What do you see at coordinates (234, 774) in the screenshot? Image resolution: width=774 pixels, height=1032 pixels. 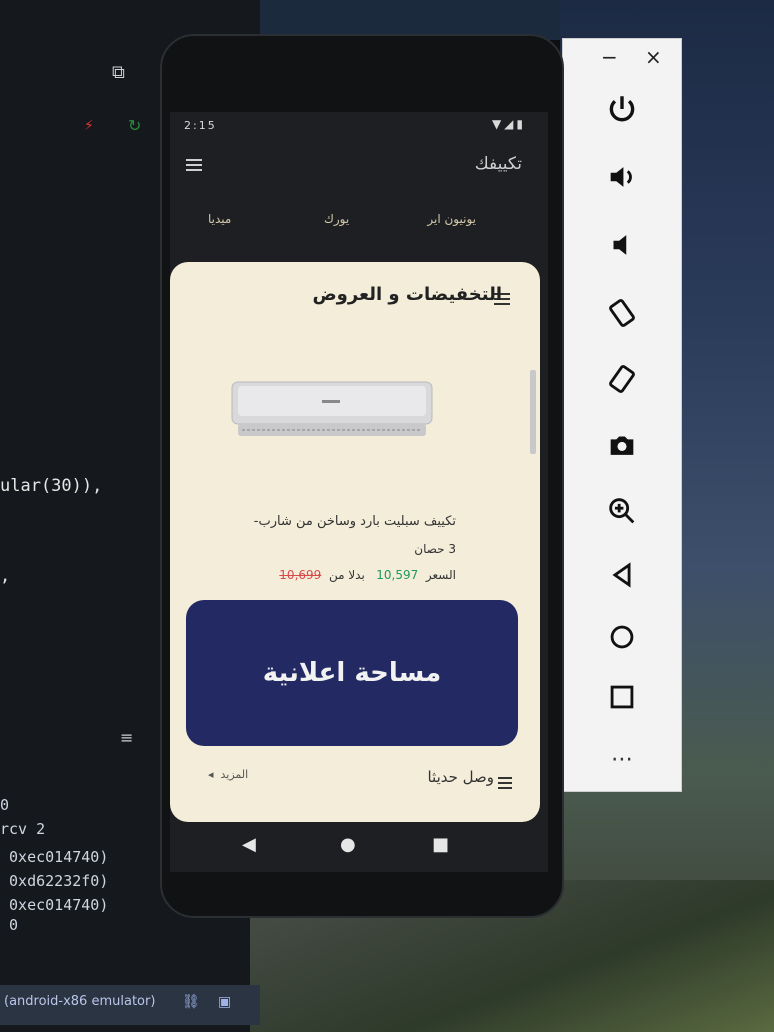 I see `more-link-label: المزيد` at bounding box center [234, 774].